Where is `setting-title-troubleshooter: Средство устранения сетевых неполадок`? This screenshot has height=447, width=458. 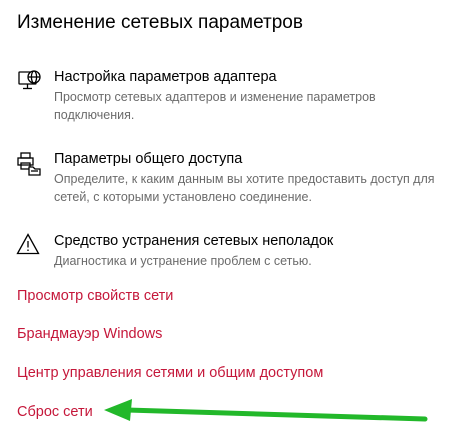
setting-title-troubleshooter: Средство устранения сетевых неполадок is located at coordinates (193, 241).